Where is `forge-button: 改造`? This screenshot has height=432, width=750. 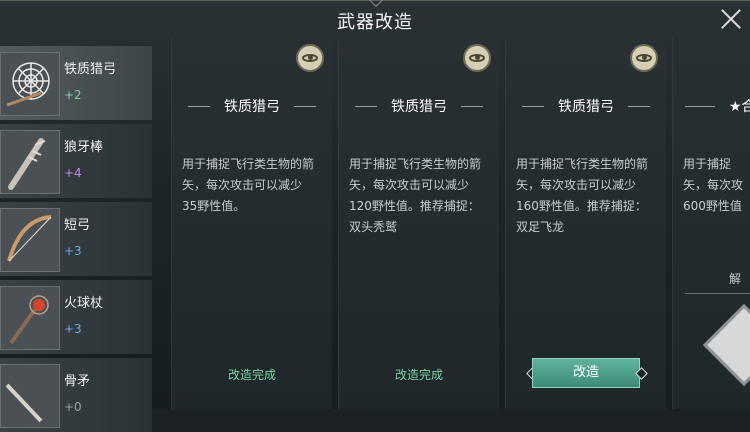 forge-button: 改造 is located at coordinates (586, 373).